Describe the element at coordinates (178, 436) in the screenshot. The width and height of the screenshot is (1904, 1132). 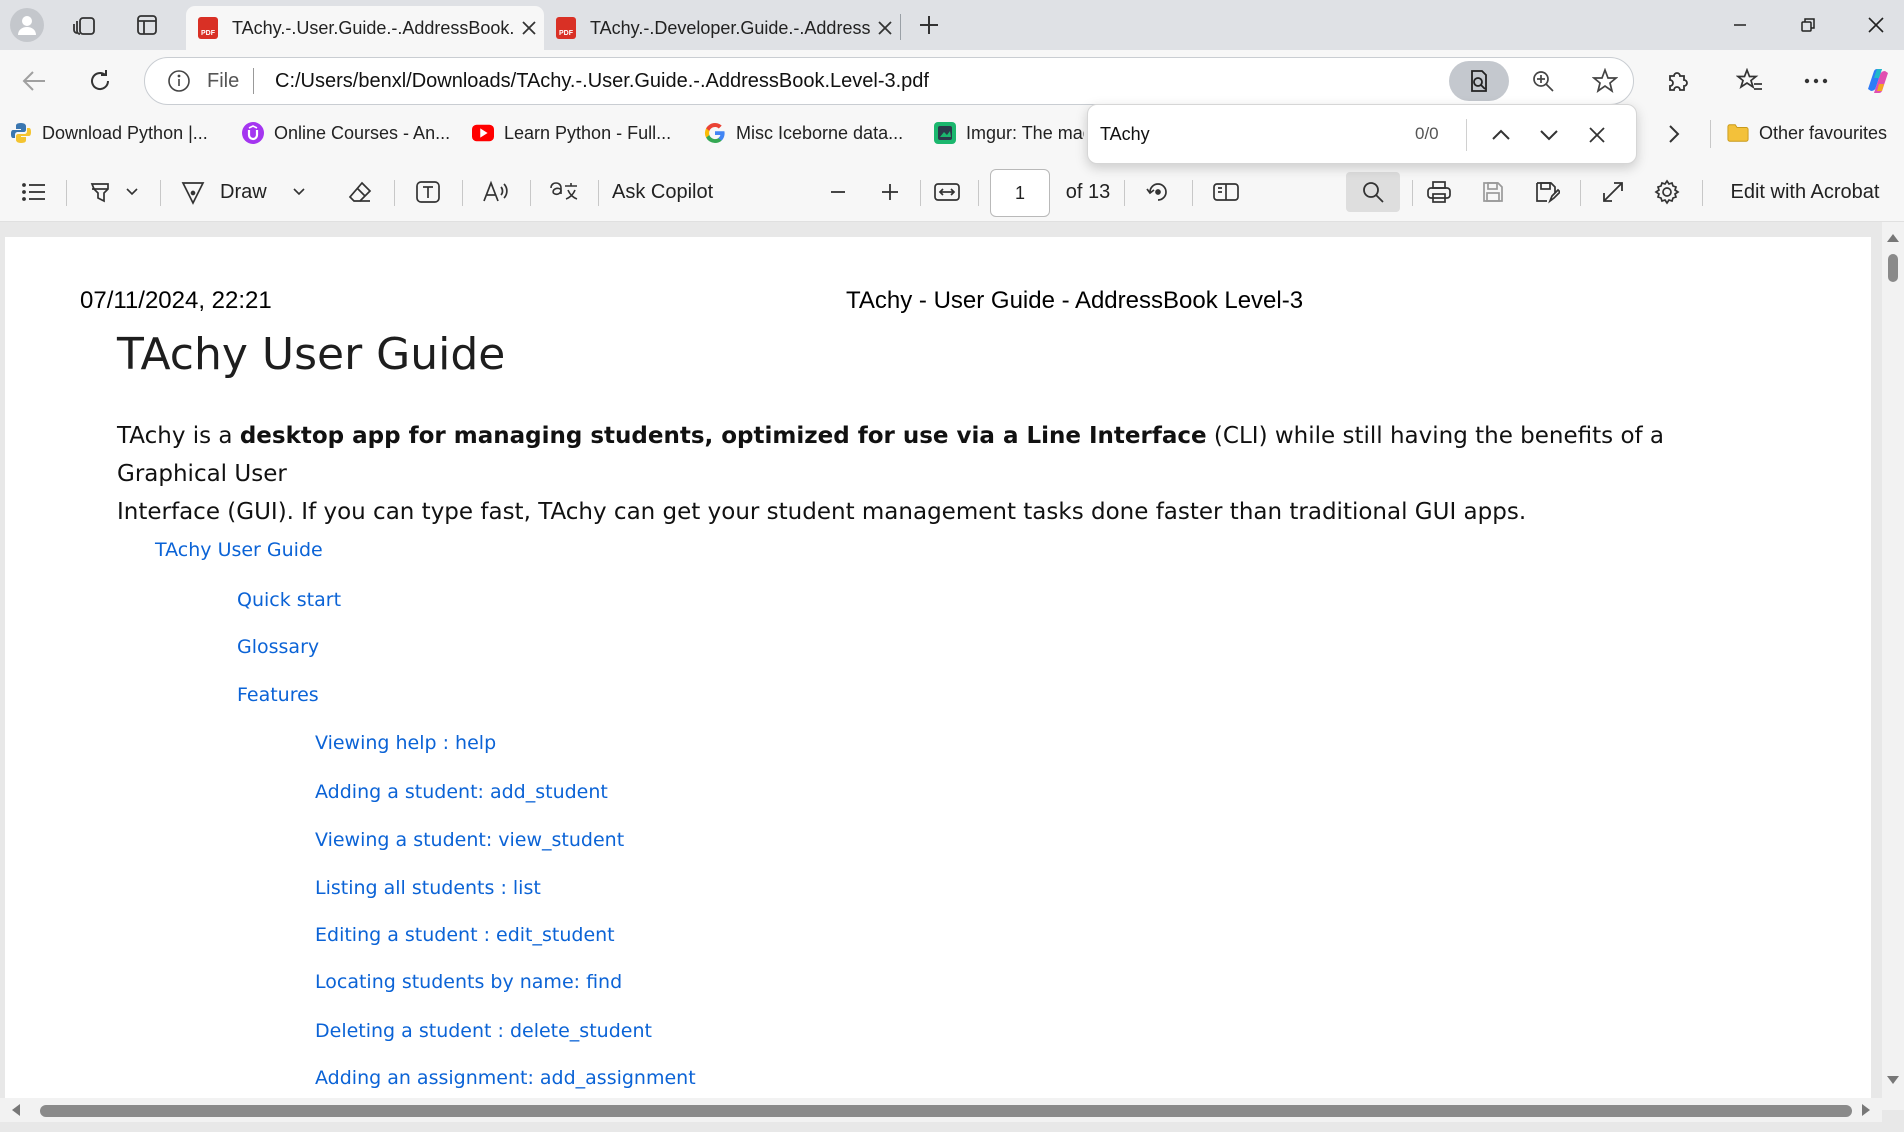
I see `intro-text: TAchy is a` at that location.